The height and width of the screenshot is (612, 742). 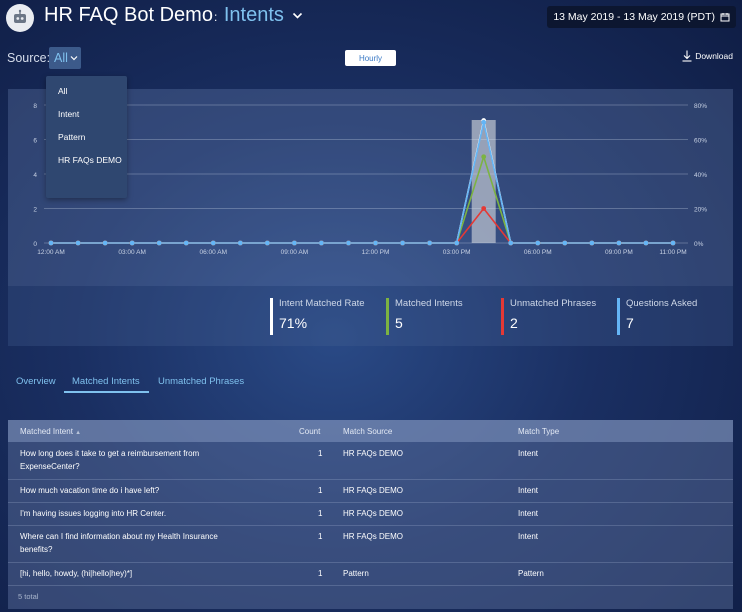 What do you see at coordinates (370, 58) in the screenshot?
I see `hourly-button: Hourly` at bounding box center [370, 58].